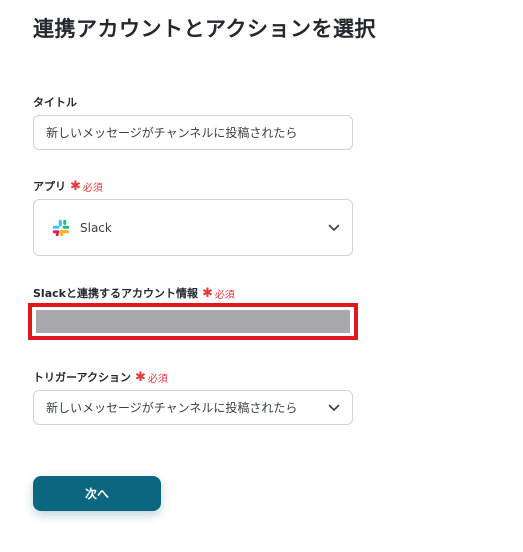 The width and height of the screenshot is (523, 552). Describe the element at coordinates (96, 227) in the screenshot. I see `app-select-value: Slack` at that location.